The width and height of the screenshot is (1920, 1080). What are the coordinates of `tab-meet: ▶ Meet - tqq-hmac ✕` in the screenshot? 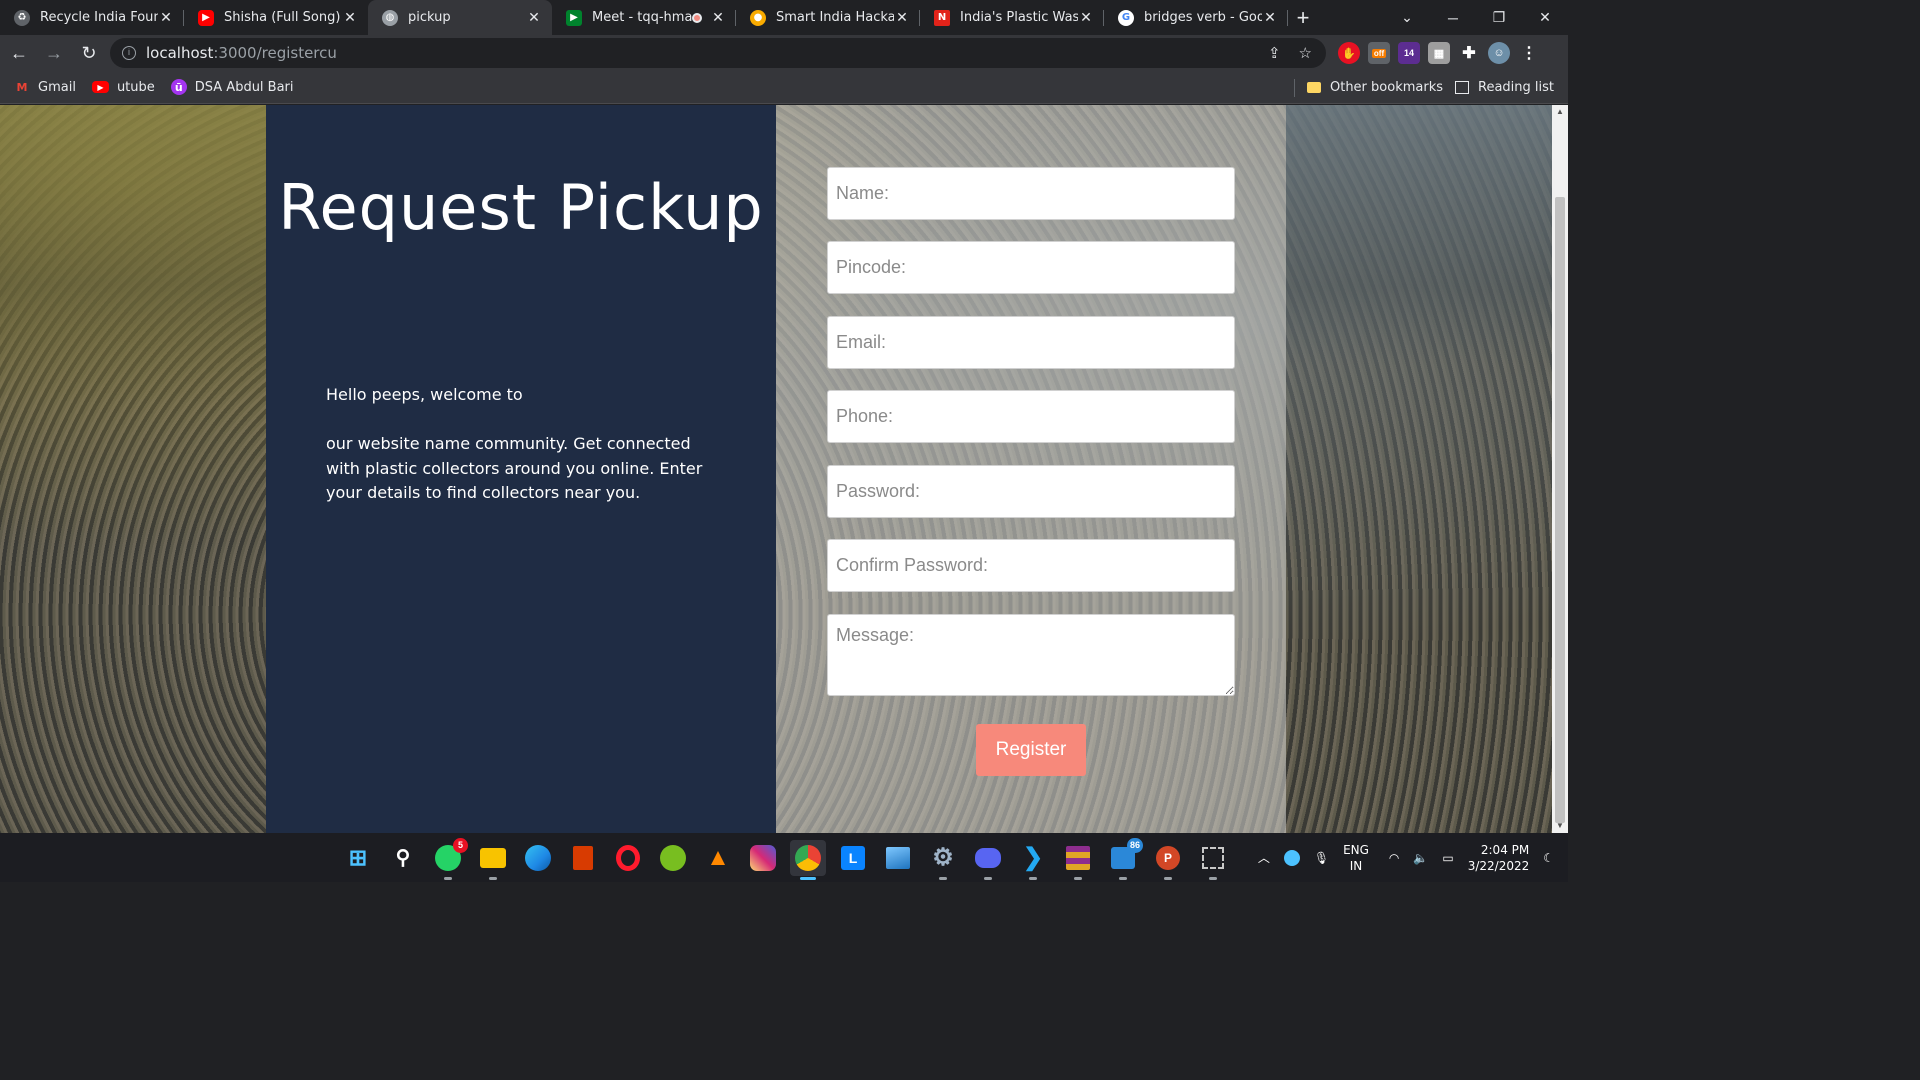 It's located at (644, 17).